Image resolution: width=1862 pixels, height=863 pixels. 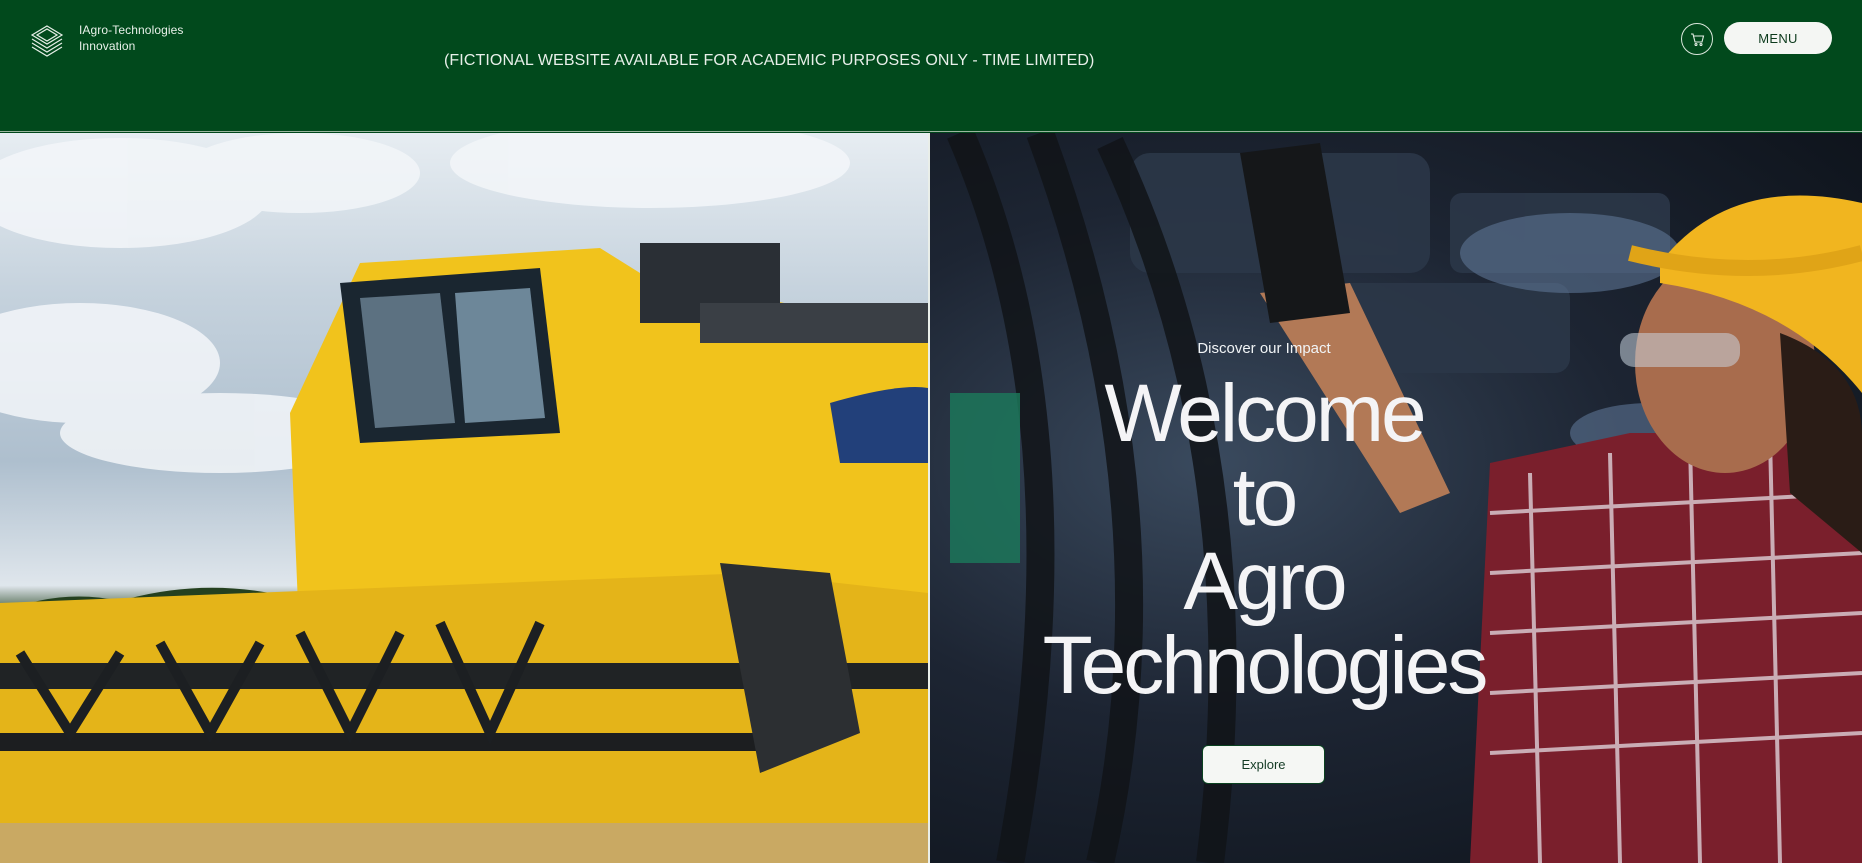 I want to click on cart-button, so click(x=1697, y=39).